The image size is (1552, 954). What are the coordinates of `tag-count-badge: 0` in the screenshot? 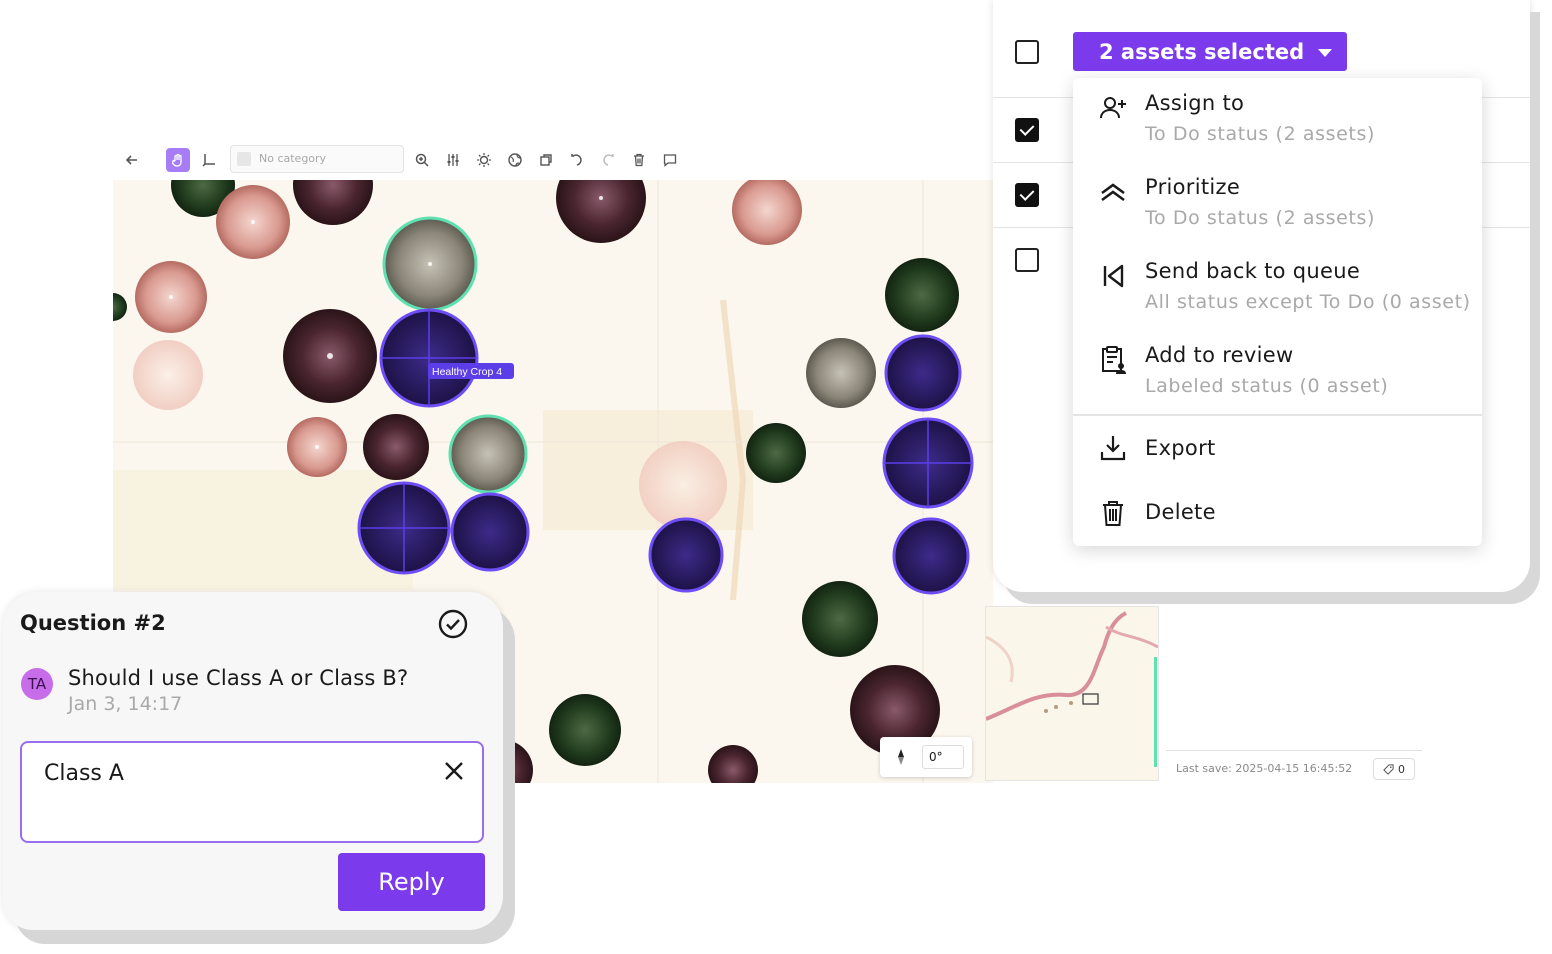 It's located at (1394, 769).